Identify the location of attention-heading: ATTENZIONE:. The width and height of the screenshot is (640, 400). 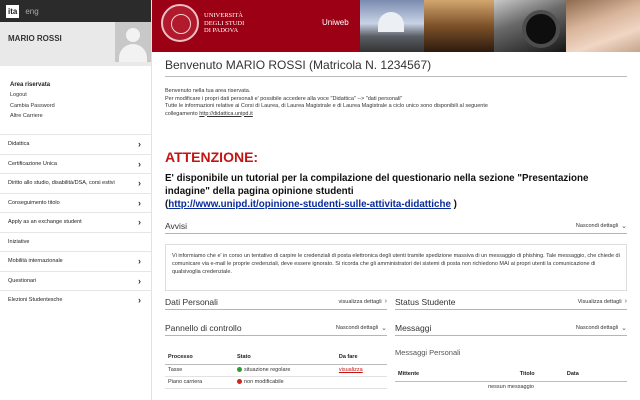
(212, 157).